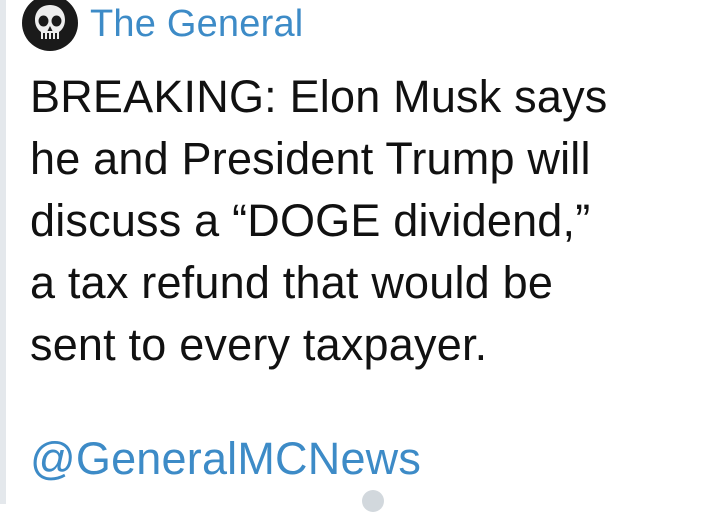 The image size is (720, 512). I want to click on message-line: discuss a “DOGE dividend,”, so click(310, 220).